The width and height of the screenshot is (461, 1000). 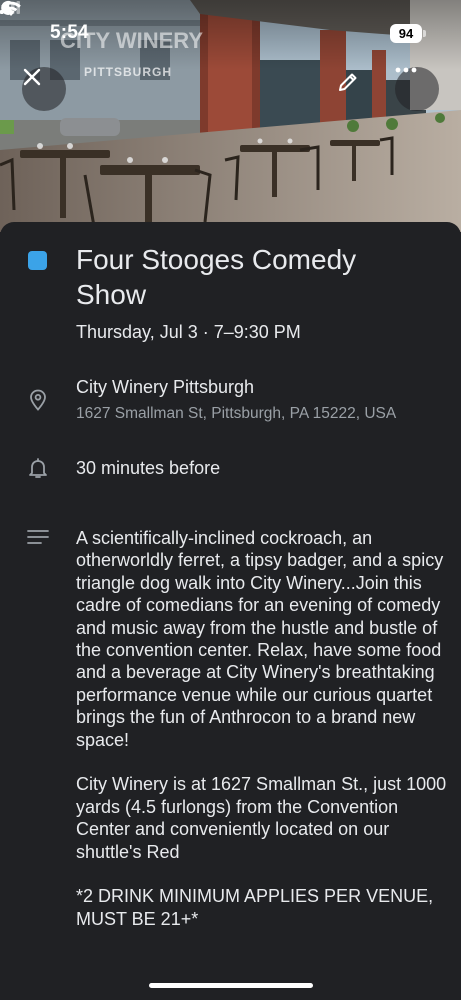 What do you see at coordinates (37, 260) in the screenshot?
I see `calendar-color-chip` at bounding box center [37, 260].